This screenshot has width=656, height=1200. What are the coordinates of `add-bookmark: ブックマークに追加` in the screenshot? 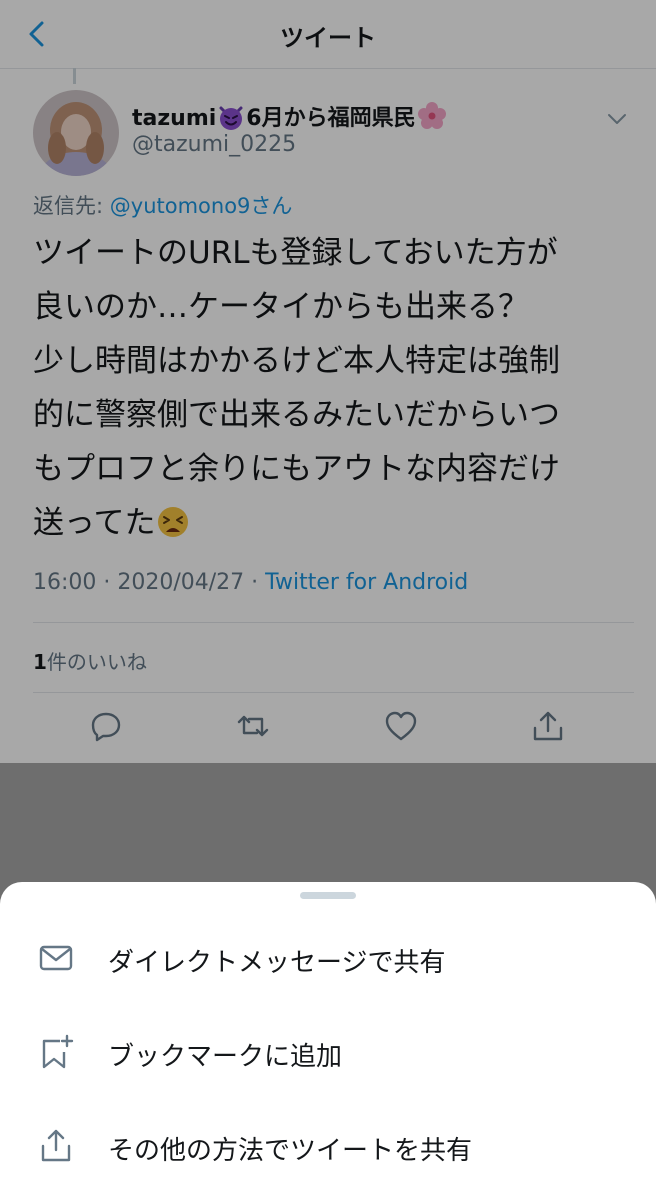 It's located at (328, 1052).